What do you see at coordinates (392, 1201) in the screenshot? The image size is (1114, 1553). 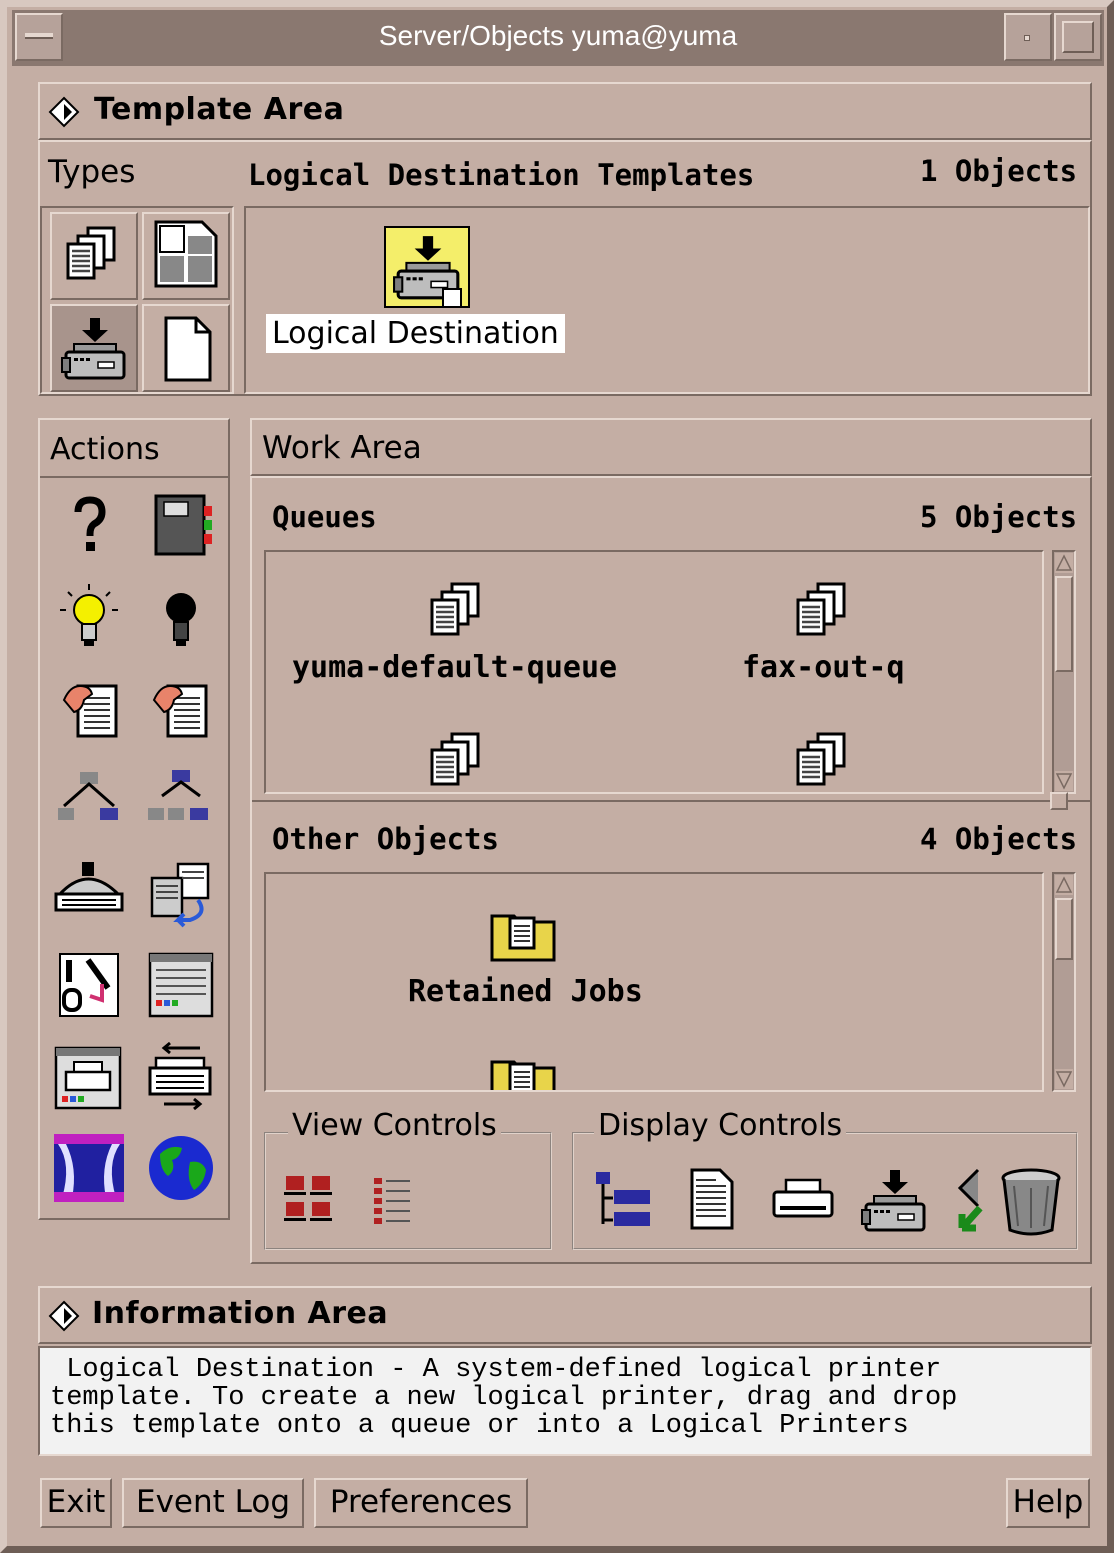 I see `list-view-icon` at bounding box center [392, 1201].